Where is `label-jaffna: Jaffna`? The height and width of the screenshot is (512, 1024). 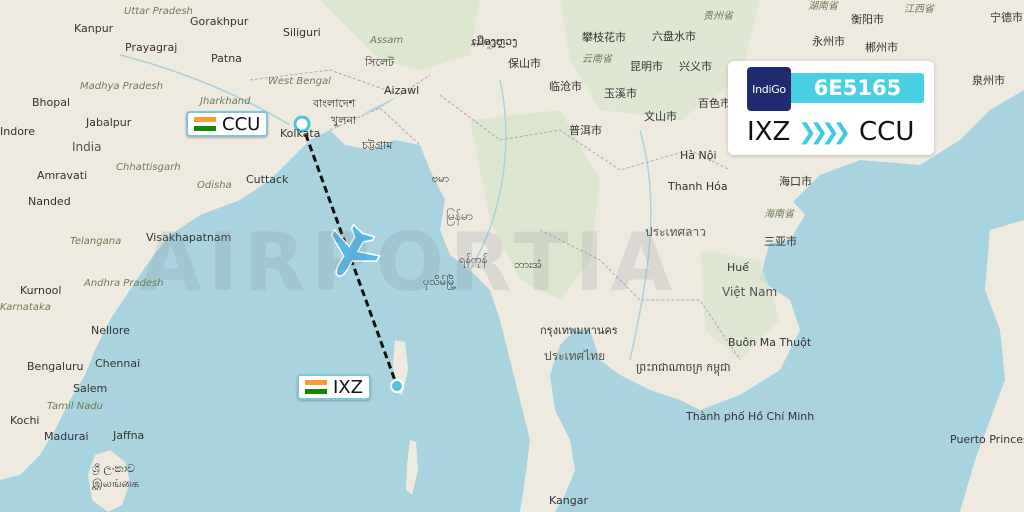
label-jaffna: Jaffna is located at coordinates (129, 435).